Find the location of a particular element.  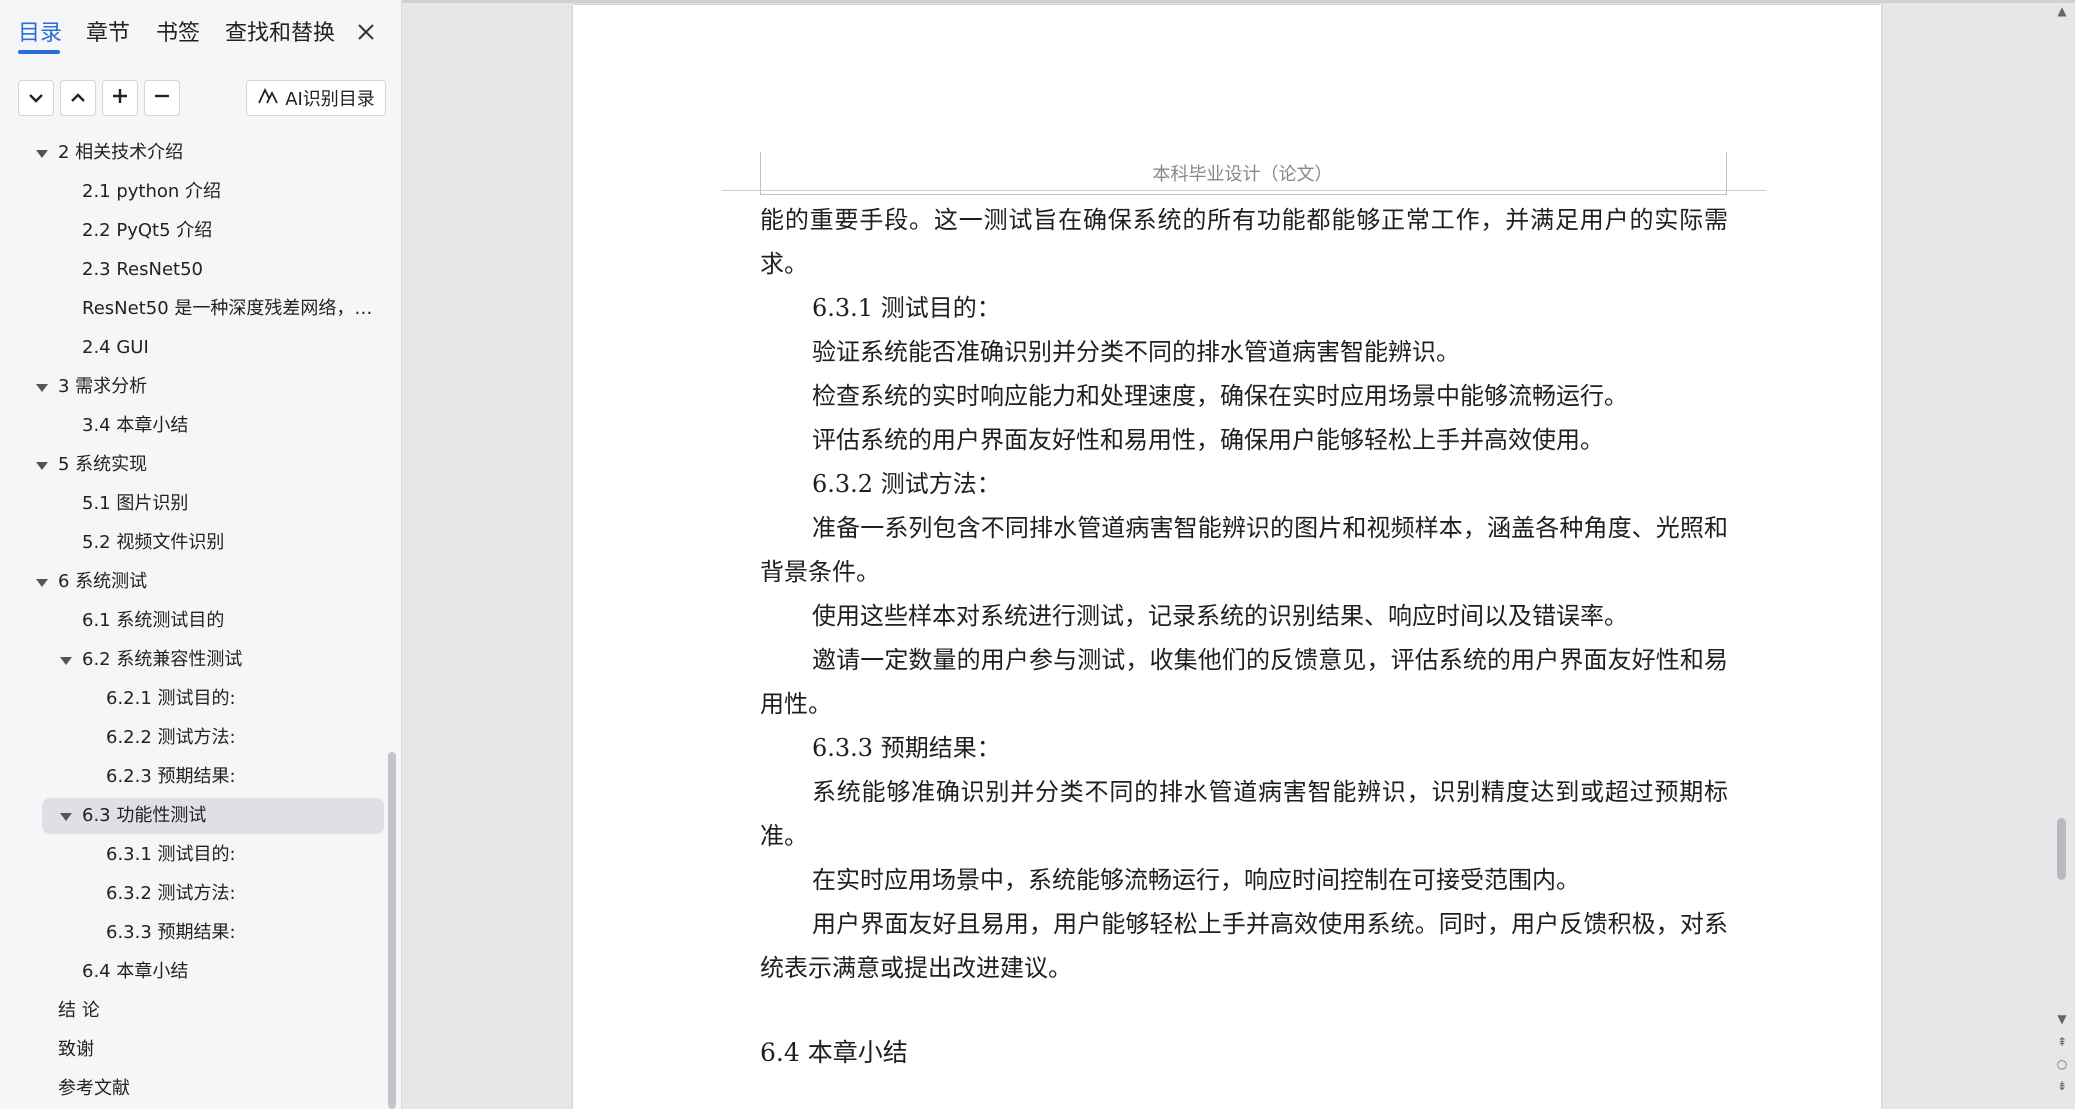

sidebar-tabs: 目录 章节 书签 查找和替换 is located at coordinates (200, 32).